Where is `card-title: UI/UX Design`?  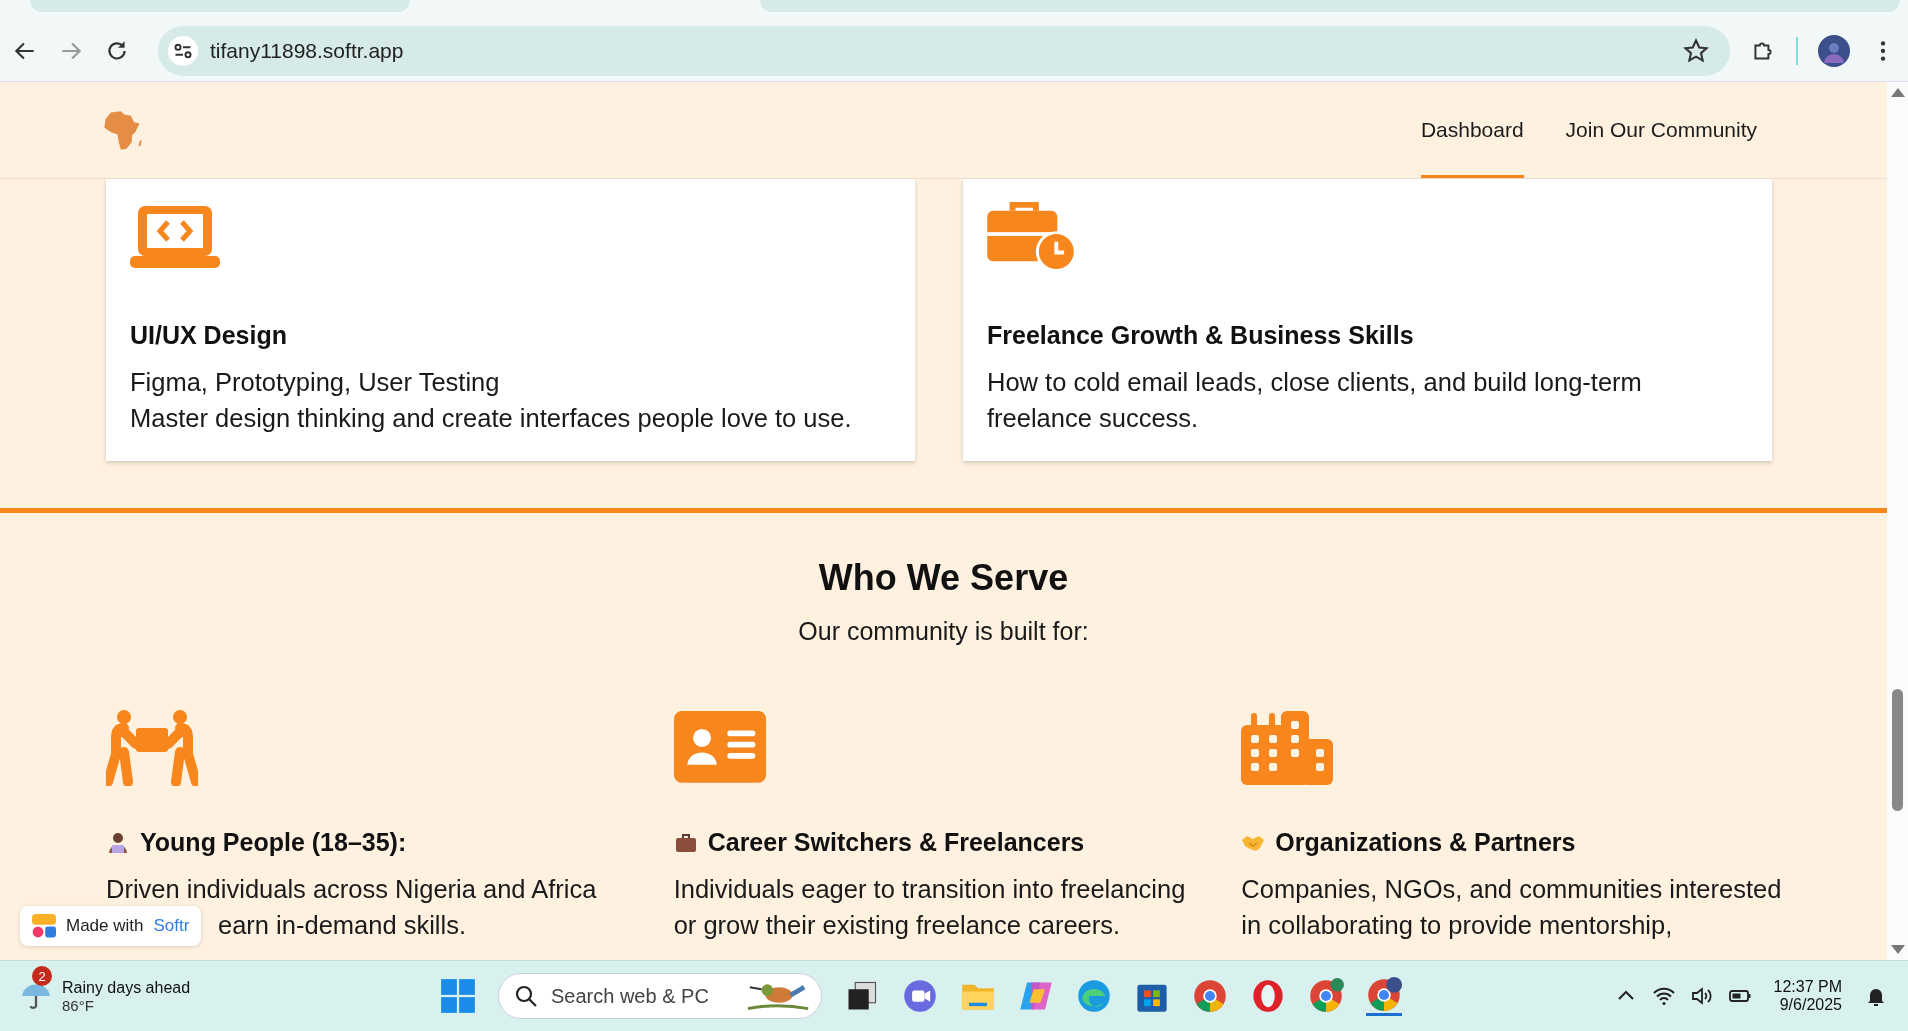
card-title: UI/UX Design is located at coordinates (209, 335).